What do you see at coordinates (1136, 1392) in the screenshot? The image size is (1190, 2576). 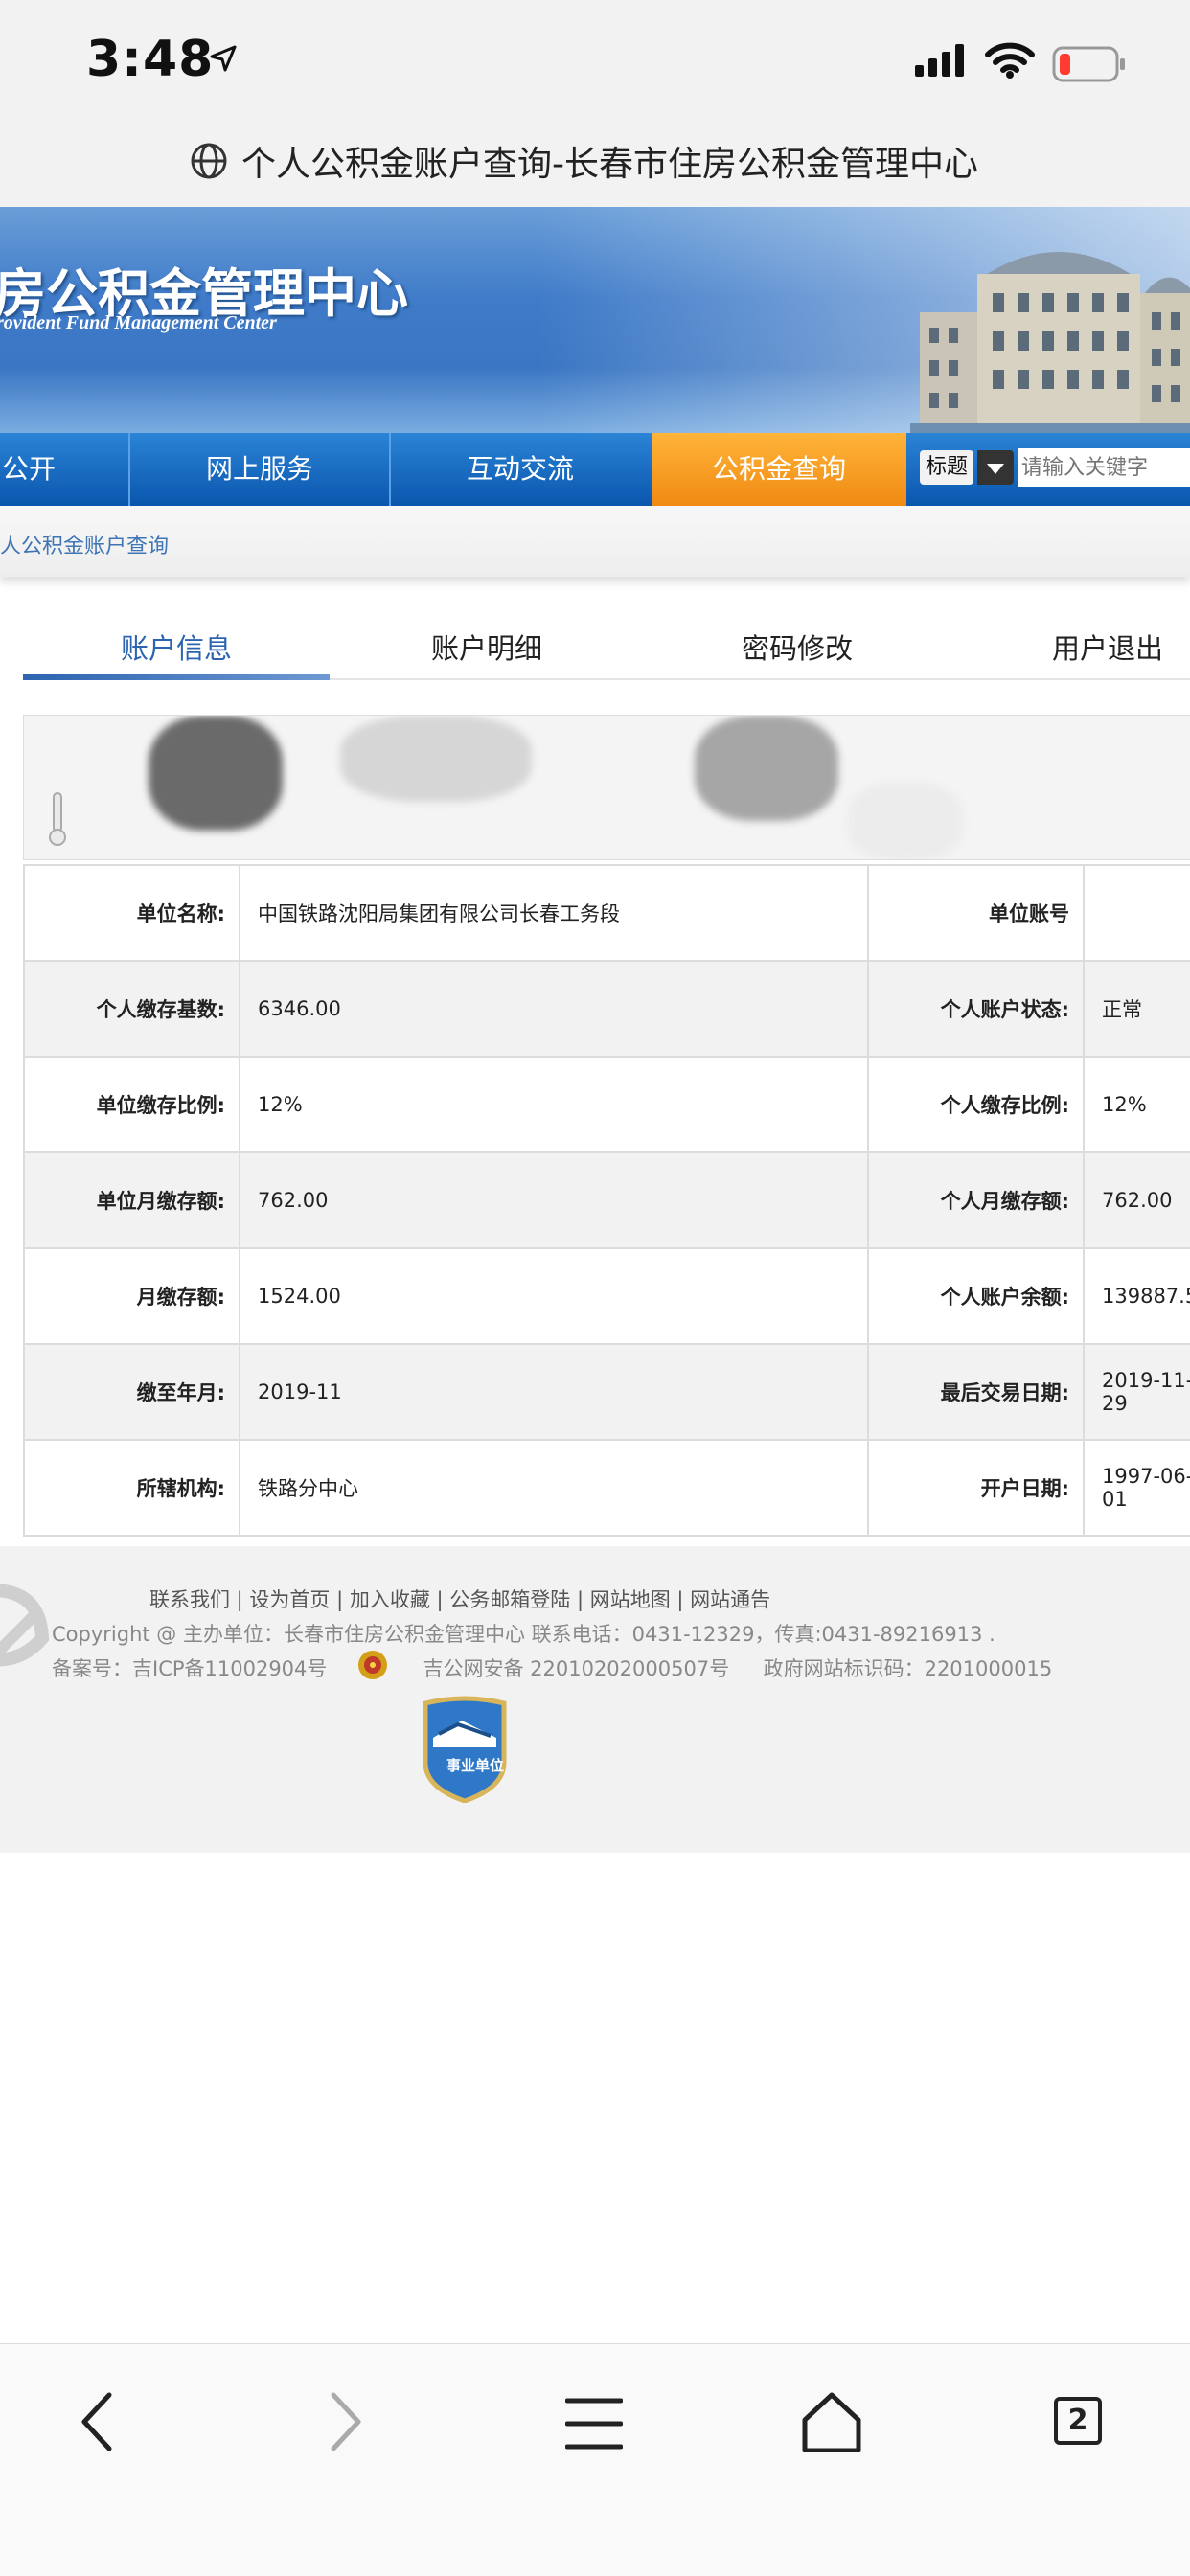 I see `field-value: 2019-11-29` at bounding box center [1136, 1392].